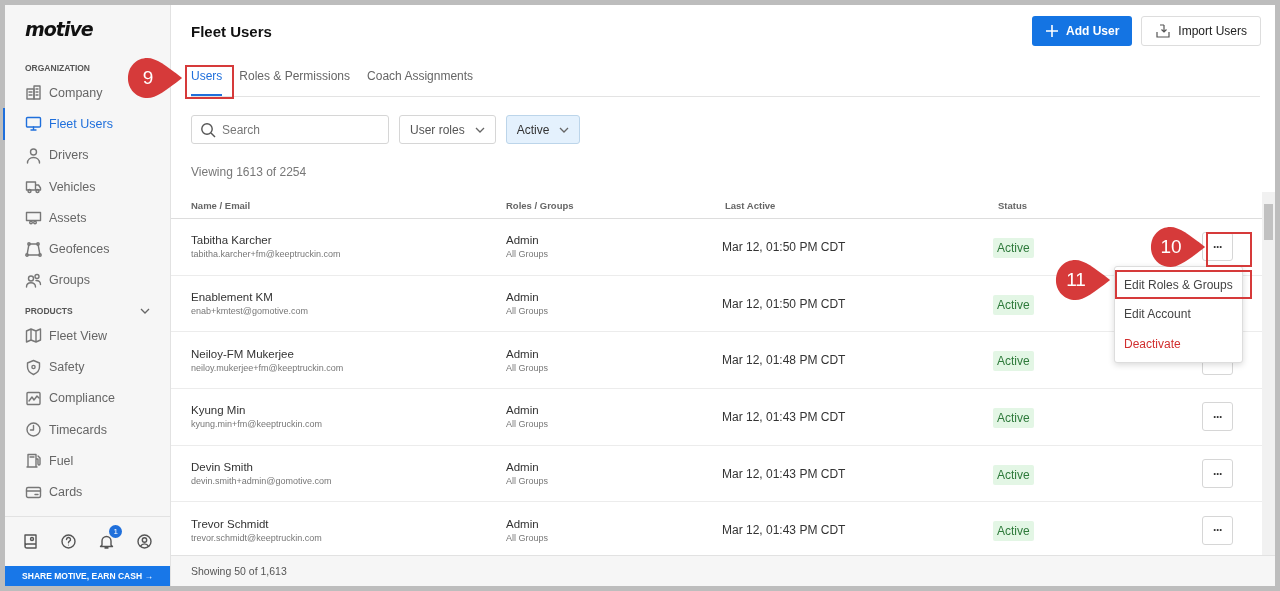 The width and height of the screenshot is (1280, 591). What do you see at coordinates (219, 410) in the screenshot?
I see `user-name: Kyung Min` at bounding box center [219, 410].